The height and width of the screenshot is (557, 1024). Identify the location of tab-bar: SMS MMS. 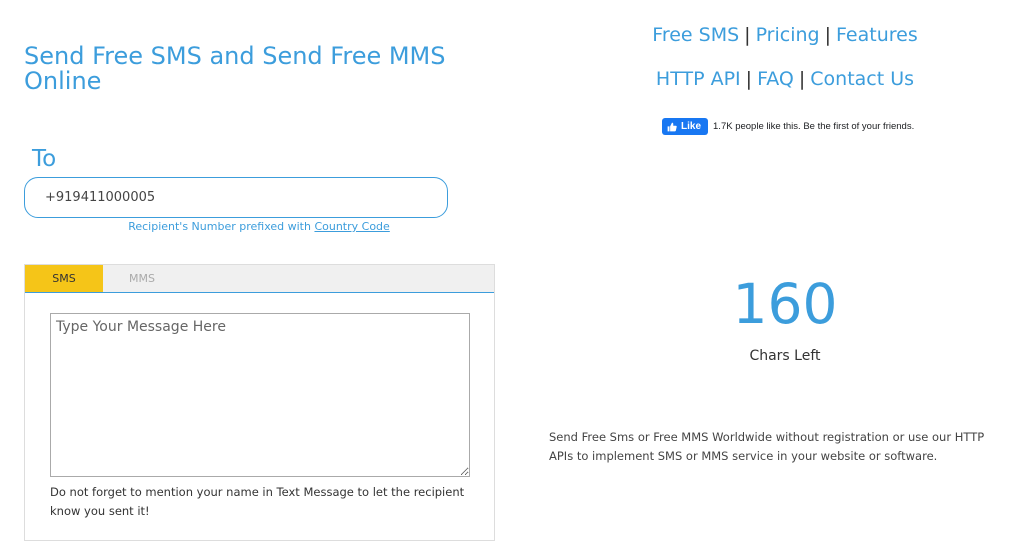
(259, 279).